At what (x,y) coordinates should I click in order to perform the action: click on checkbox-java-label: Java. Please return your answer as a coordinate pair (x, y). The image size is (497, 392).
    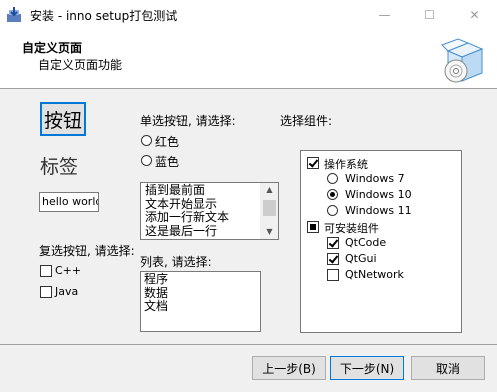
    Looking at the image, I should click on (67, 291).